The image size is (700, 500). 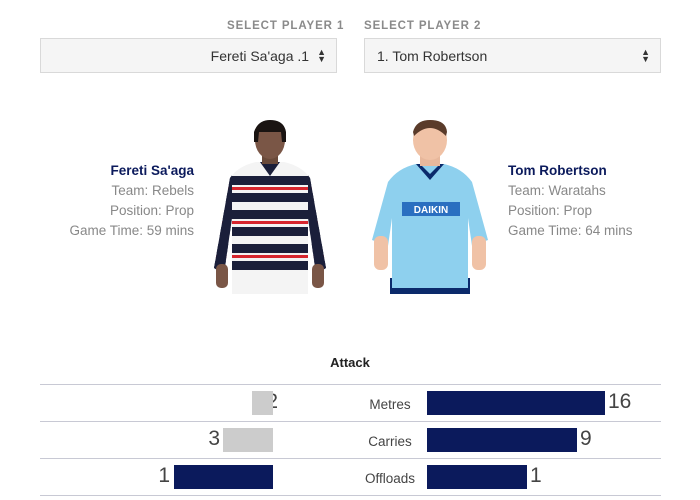 What do you see at coordinates (260, 55) in the screenshot?
I see `player-1-select-value: Fereti Sa'aga .1` at bounding box center [260, 55].